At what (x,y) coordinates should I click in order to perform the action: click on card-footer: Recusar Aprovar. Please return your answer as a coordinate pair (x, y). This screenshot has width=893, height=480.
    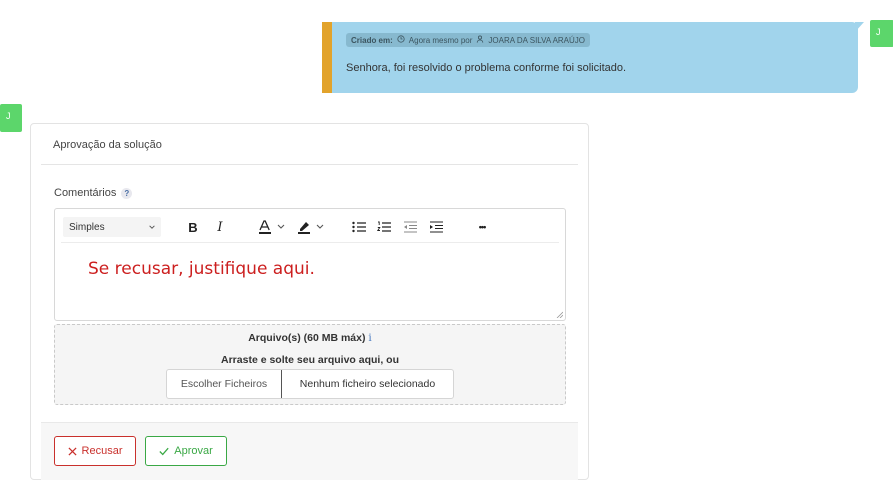
    Looking at the image, I should click on (309, 451).